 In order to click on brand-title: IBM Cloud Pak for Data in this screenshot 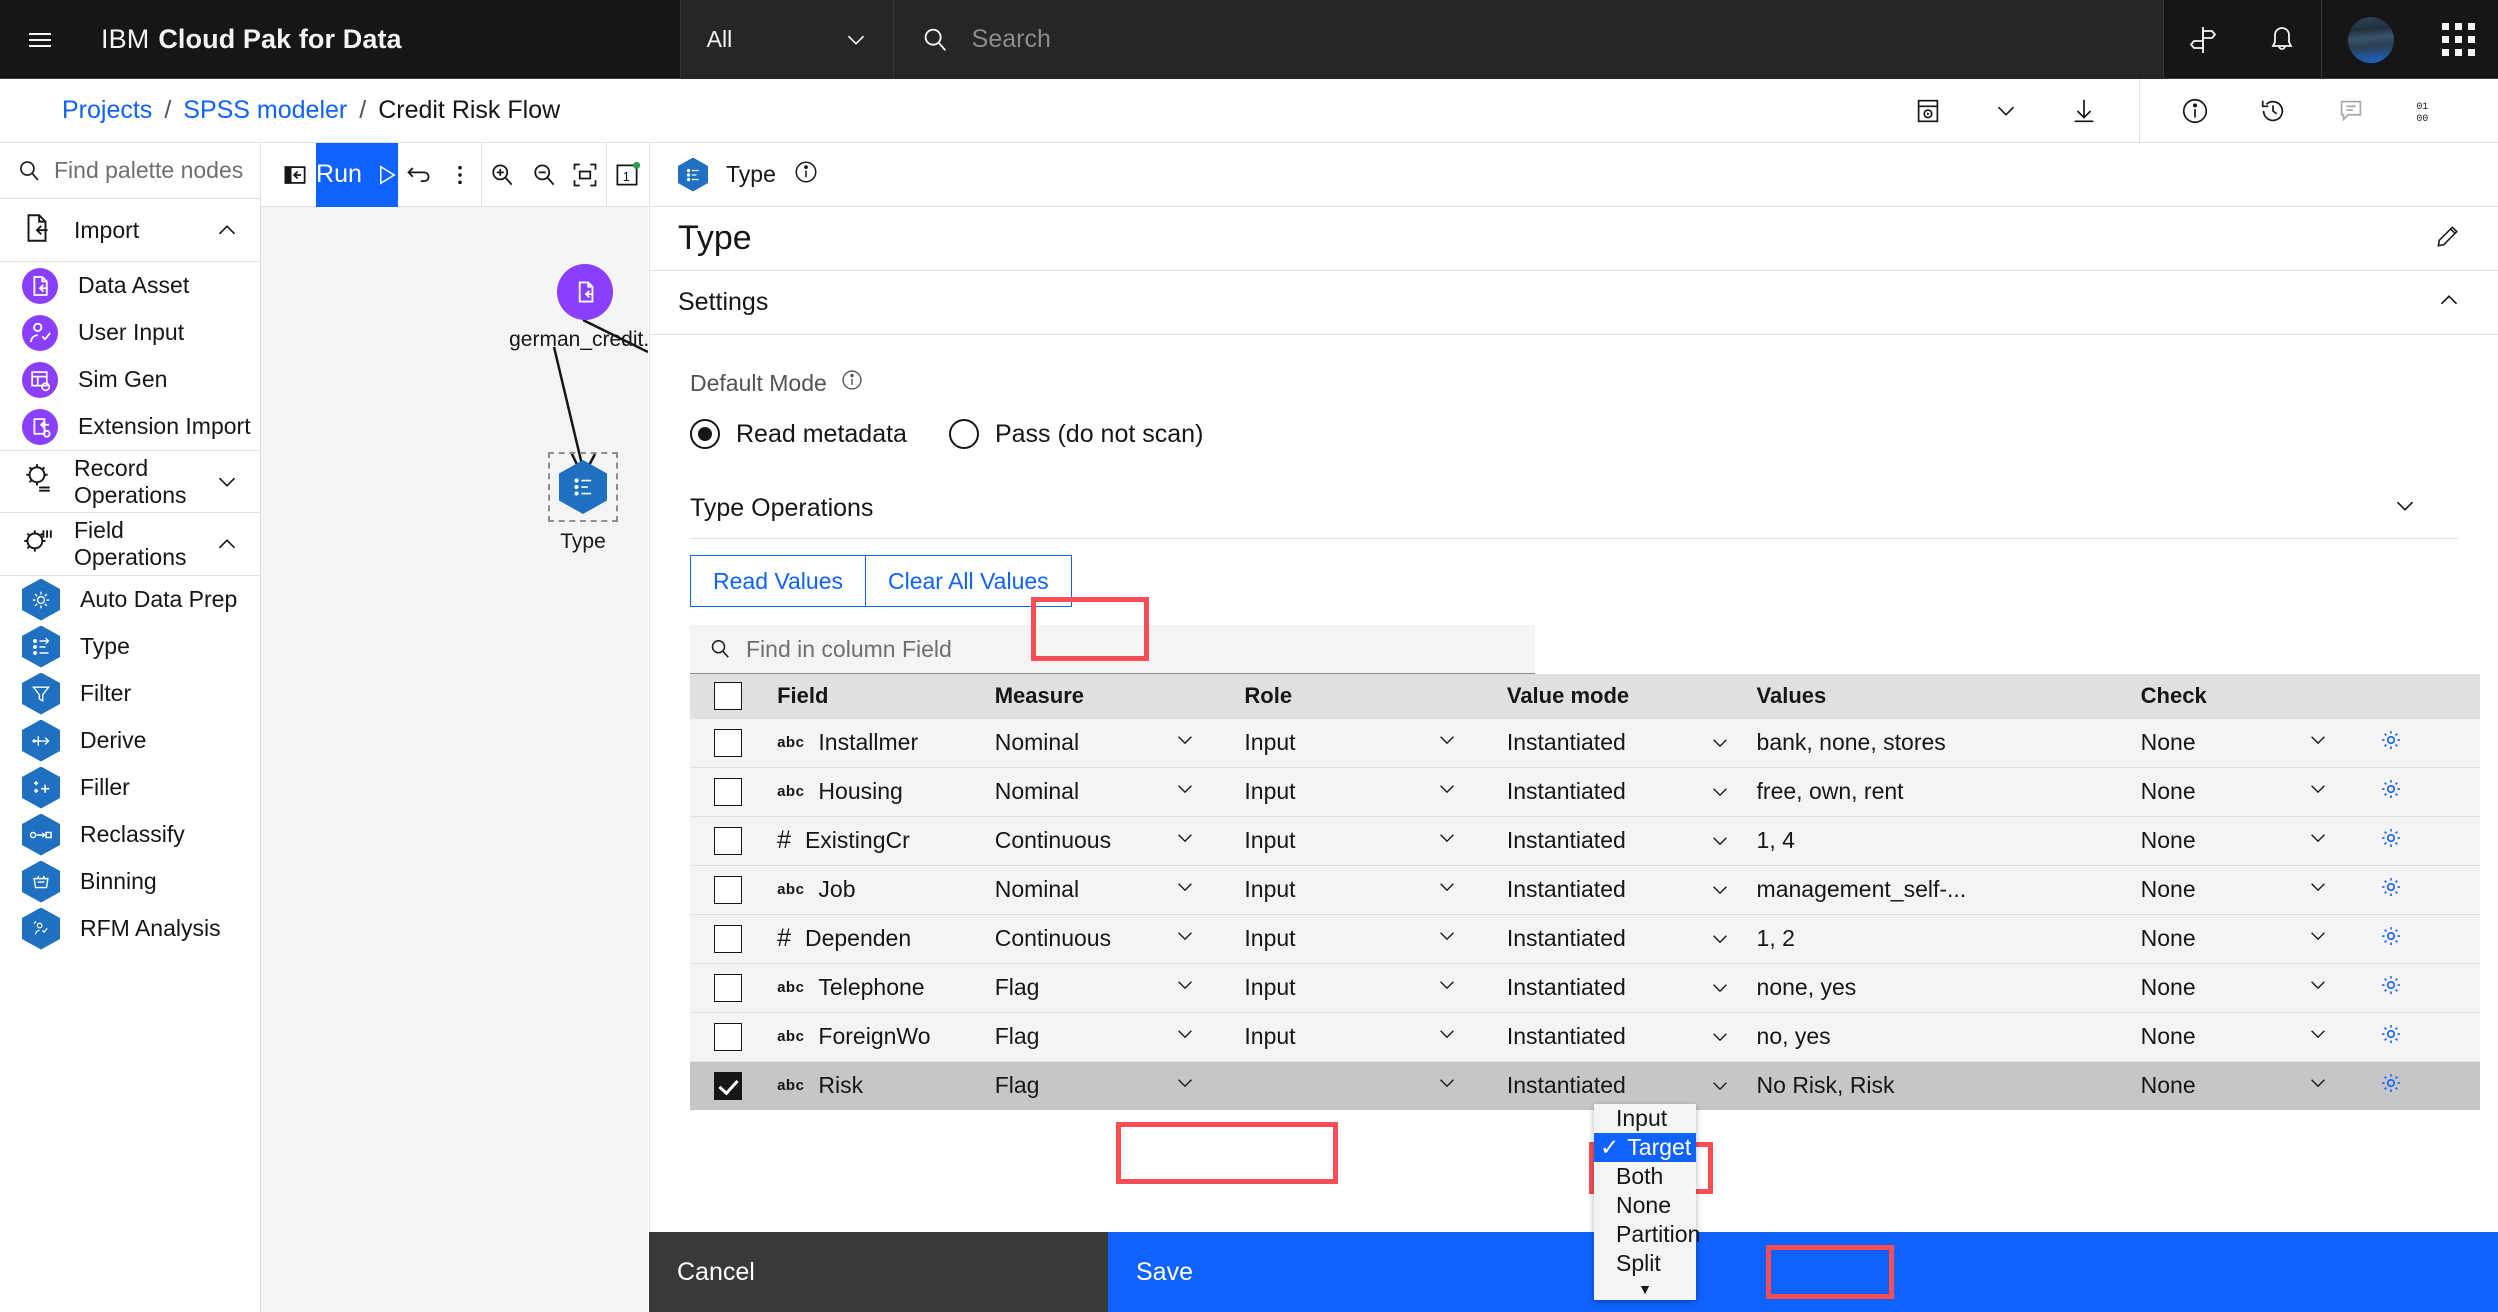, I will do `click(253, 39)`.